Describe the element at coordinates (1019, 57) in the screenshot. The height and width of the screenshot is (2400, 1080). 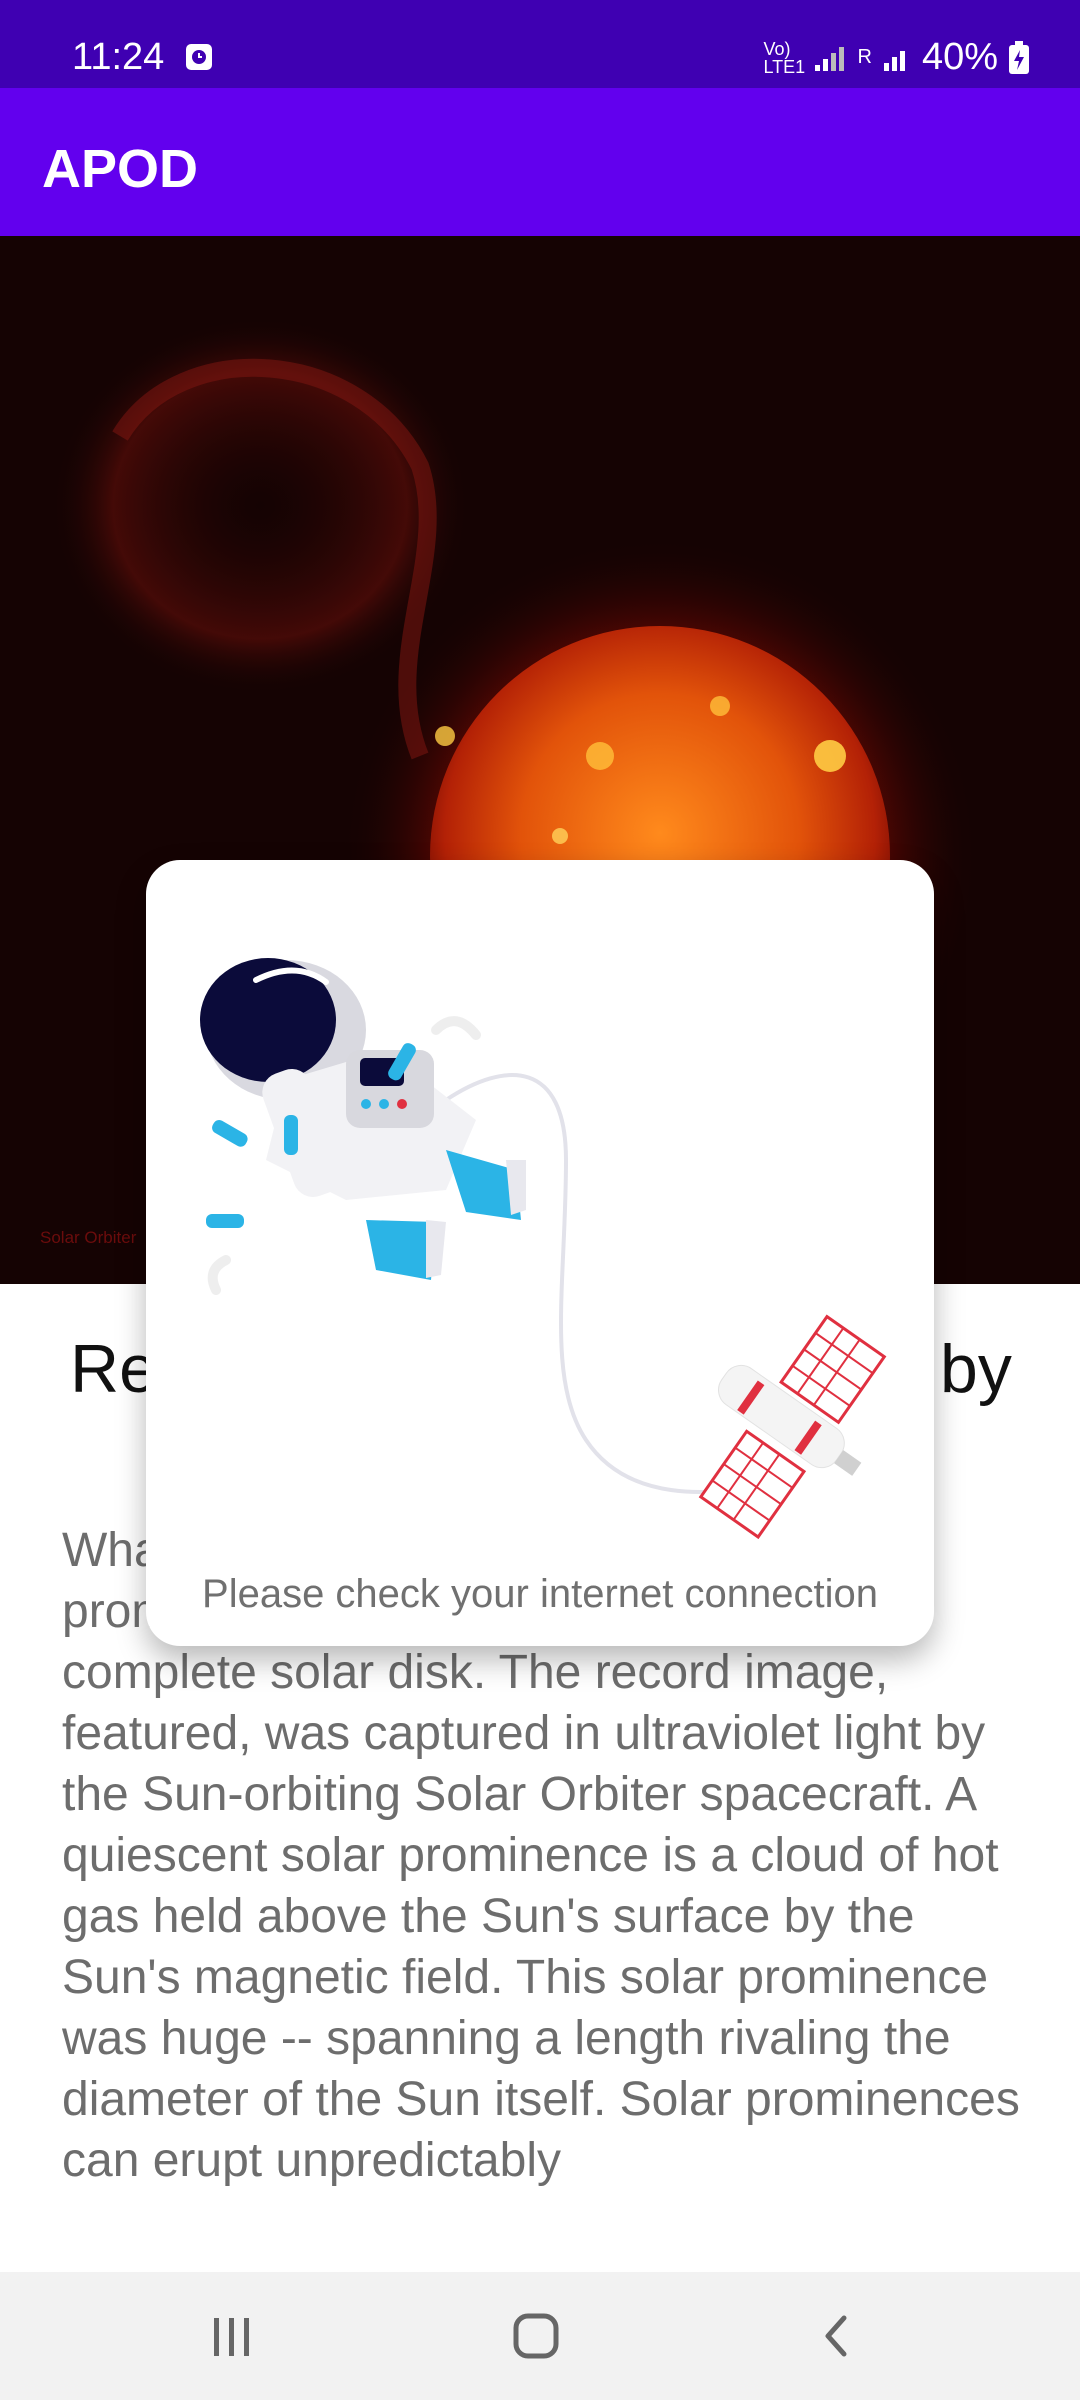
I see `battery-charging-icon` at that location.